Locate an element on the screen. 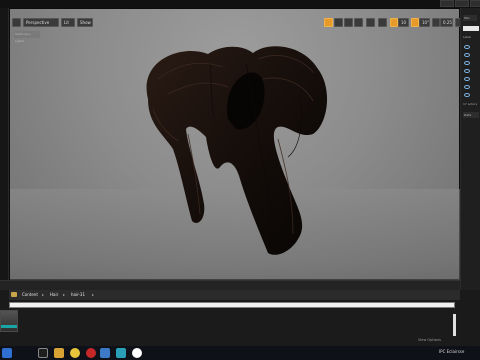  system-tray: IPC Eclairsse is located at coordinates (451, 351).